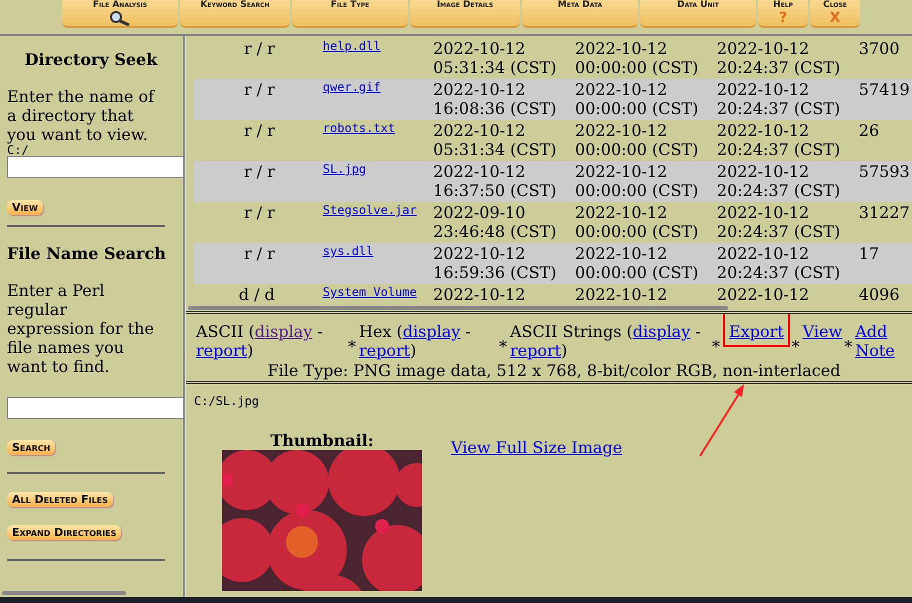 The height and width of the screenshot is (603, 912). What do you see at coordinates (378, 264) in the screenshot?
I see `file-link: sys.dll` at bounding box center [378, 264].